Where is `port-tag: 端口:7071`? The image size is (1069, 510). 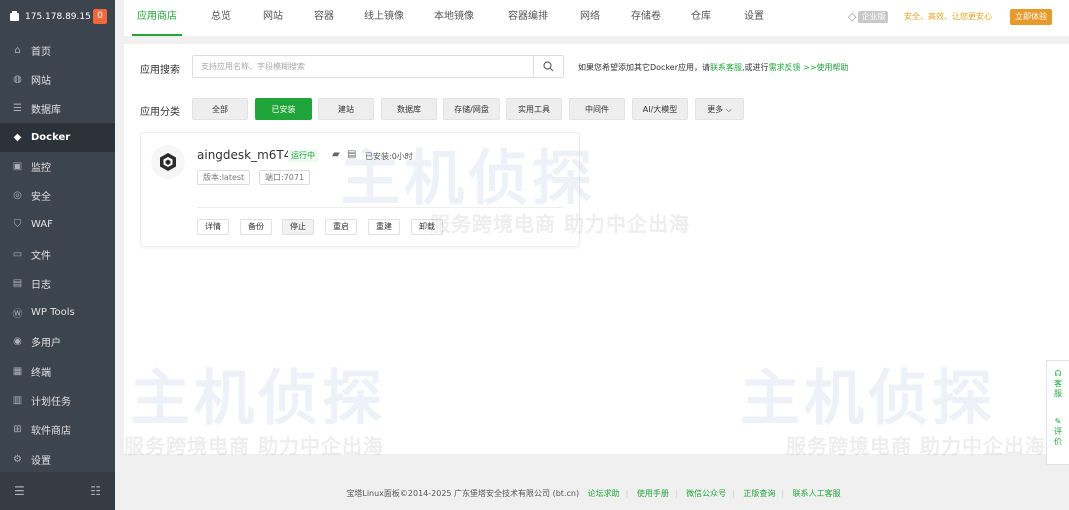 port-tag: 端口:7071 is located at coordinates (285, 177).